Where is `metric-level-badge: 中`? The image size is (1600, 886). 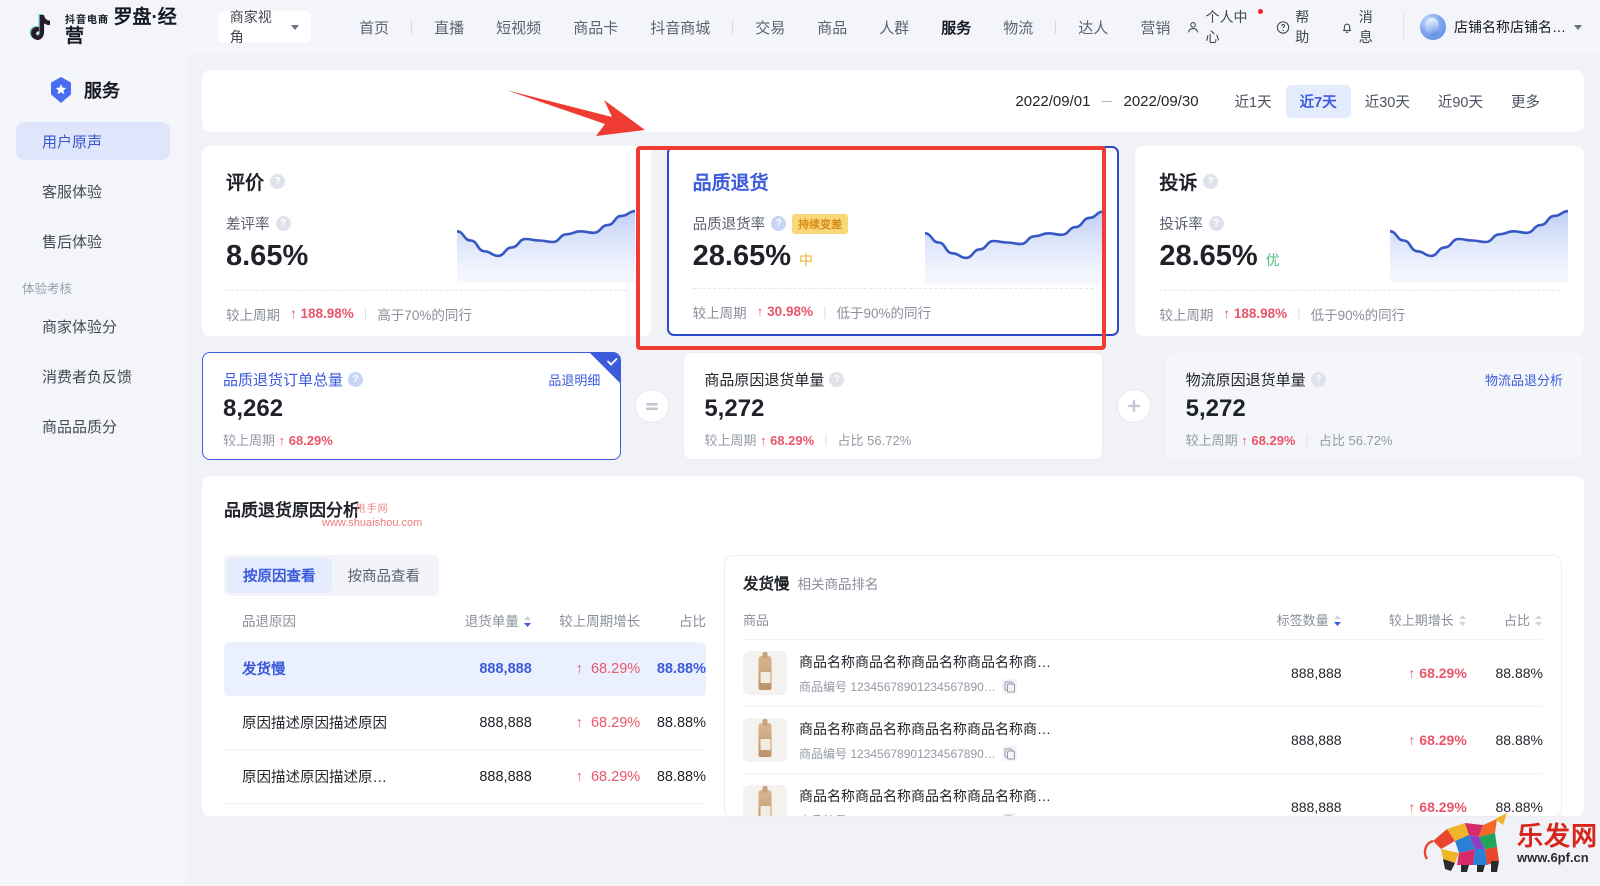 metric-level-badge: 中 is located at coordinates (806, 260).